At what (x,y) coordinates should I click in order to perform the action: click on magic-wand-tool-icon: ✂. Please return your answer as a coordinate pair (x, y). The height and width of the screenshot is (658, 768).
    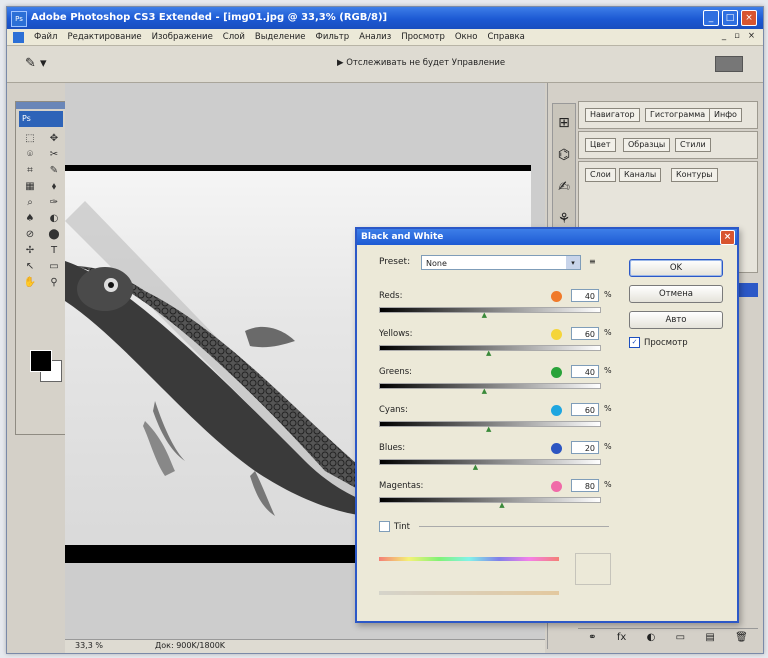
    Looking at the image, I should click on (54, 155).